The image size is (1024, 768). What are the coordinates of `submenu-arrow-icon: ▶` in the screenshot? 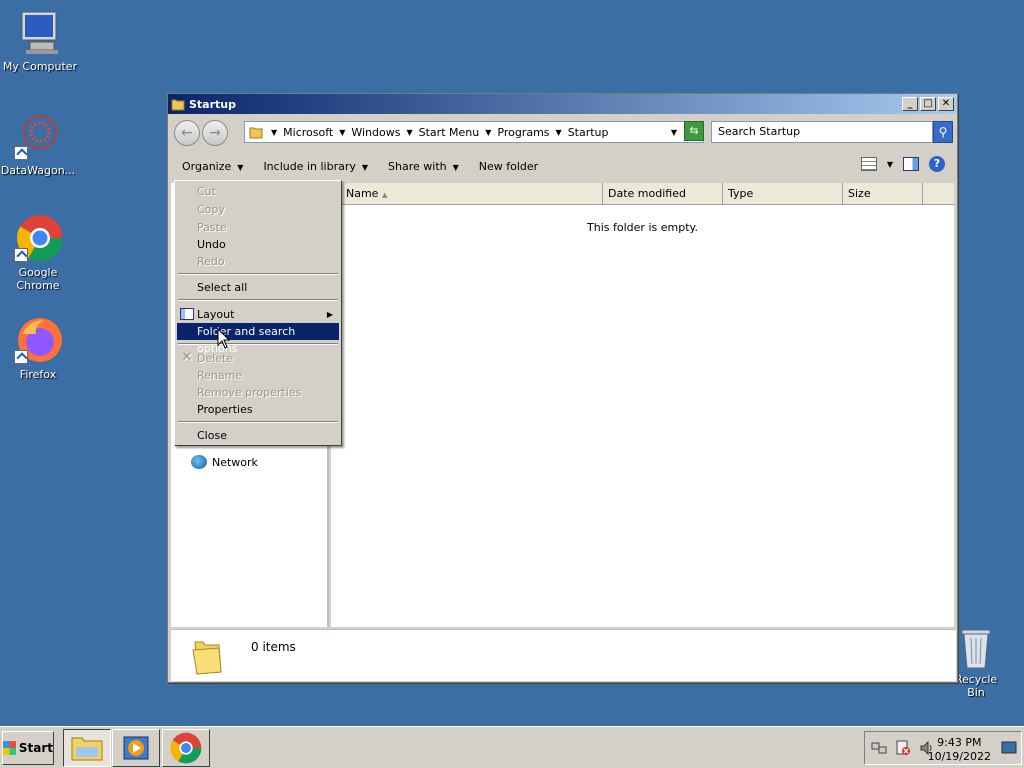 It's located at (329, 314).